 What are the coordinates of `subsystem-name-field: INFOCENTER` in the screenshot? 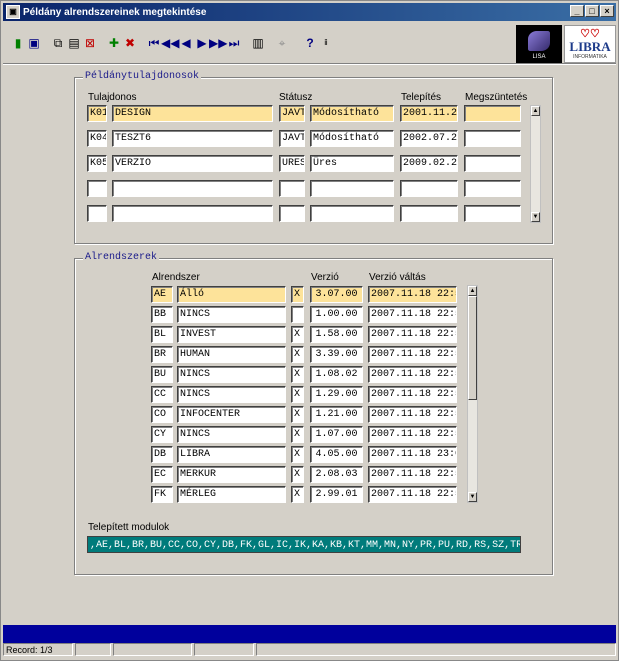 It's located at (231, 414).